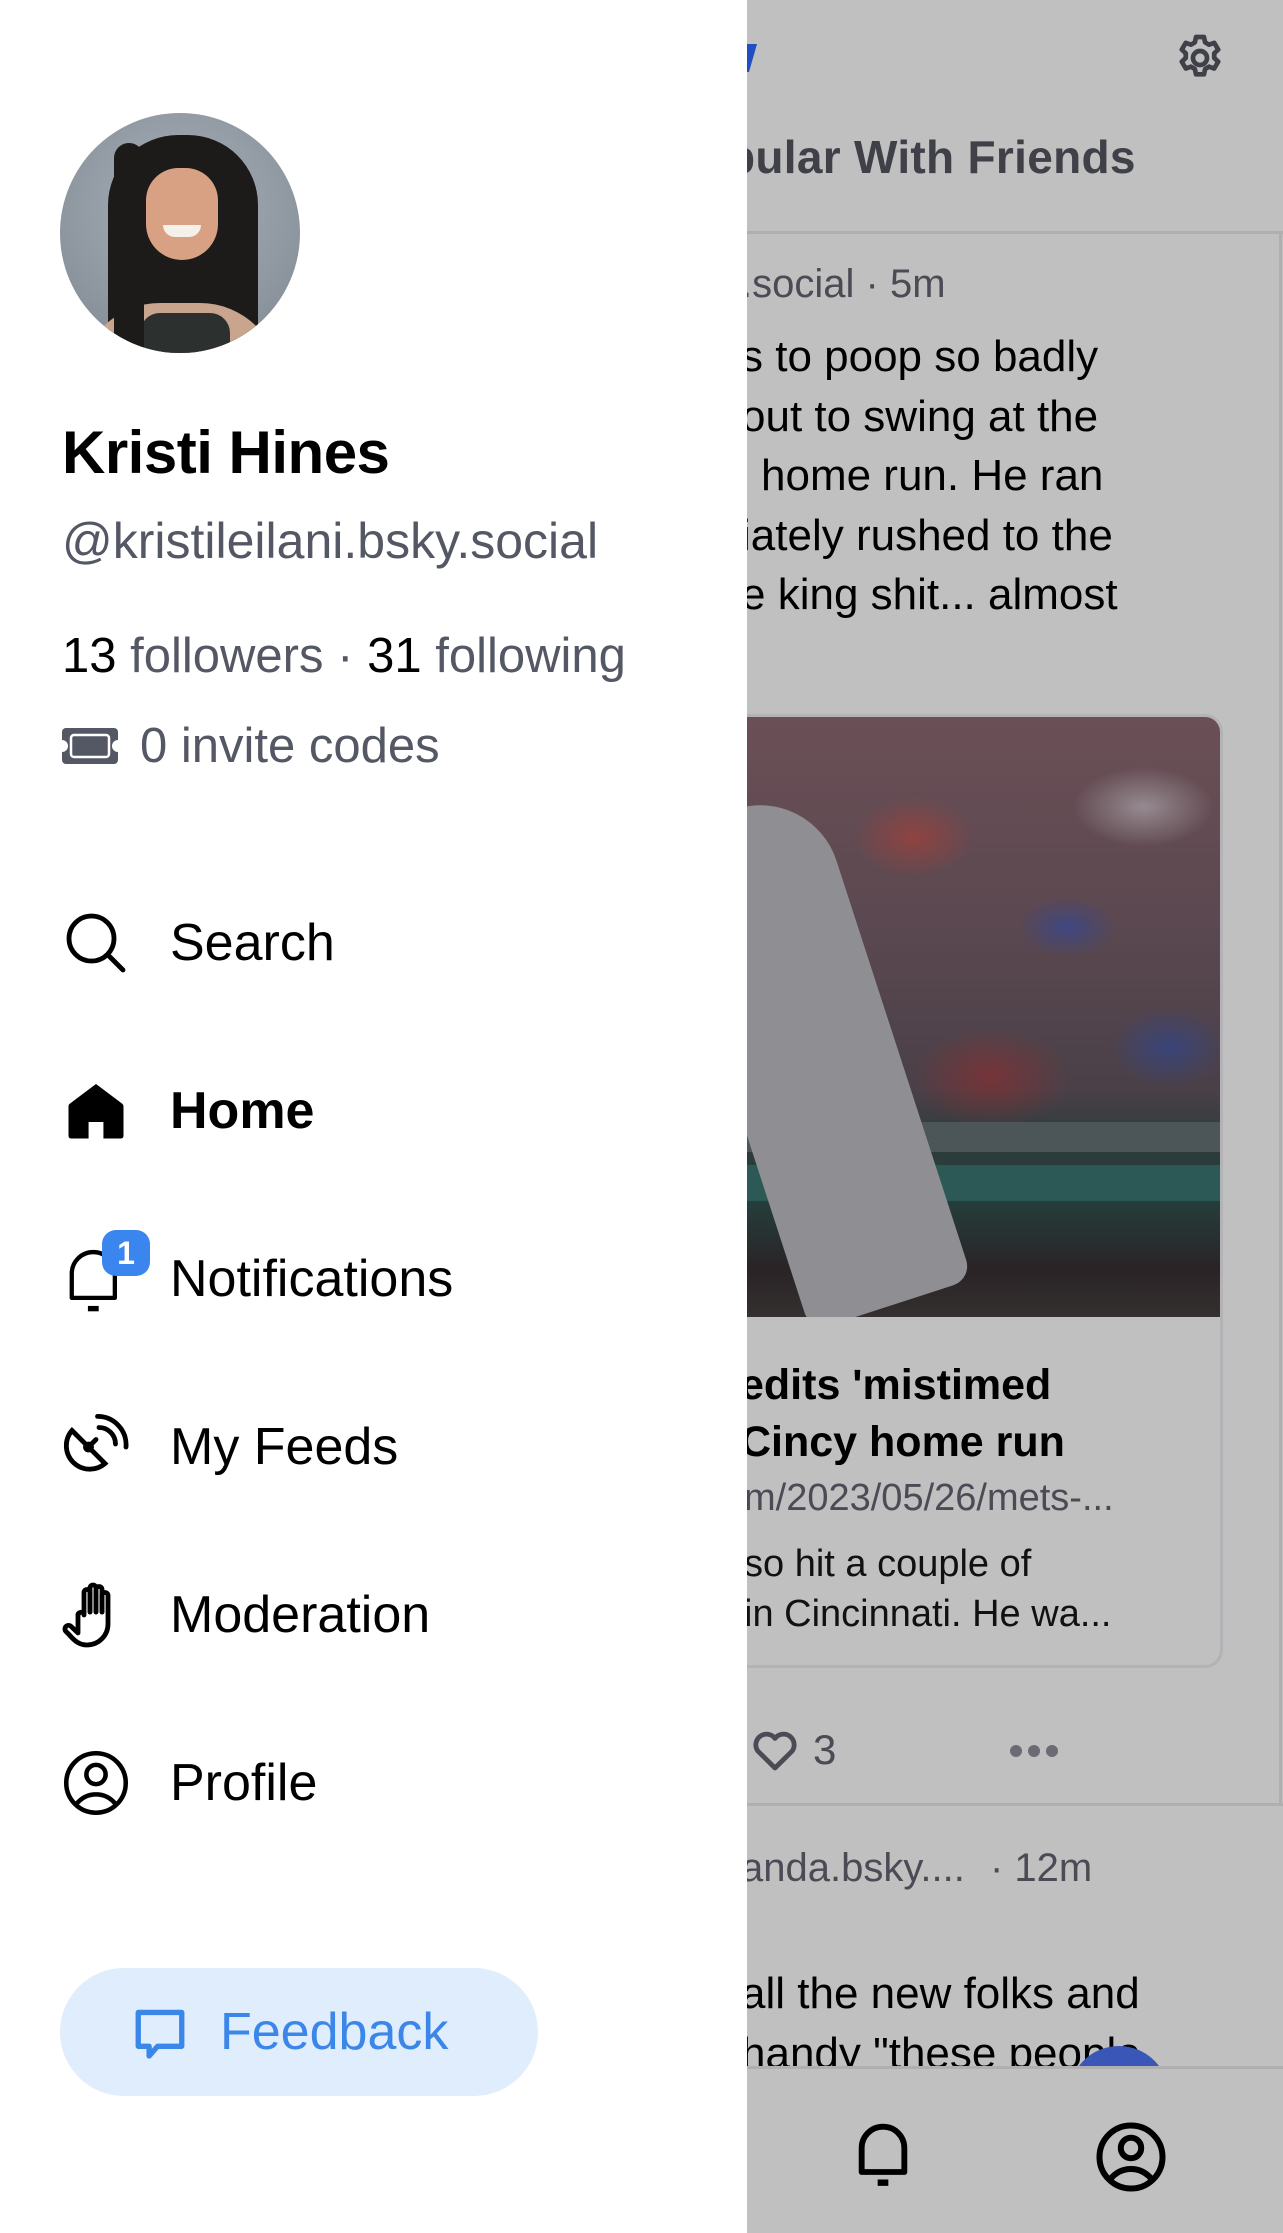 The width and height of the screenshot is (1283, 2233). Describe the element at coordinates (160, 2034) in the screenshot. I see `chat-bubble-icon` at that location.